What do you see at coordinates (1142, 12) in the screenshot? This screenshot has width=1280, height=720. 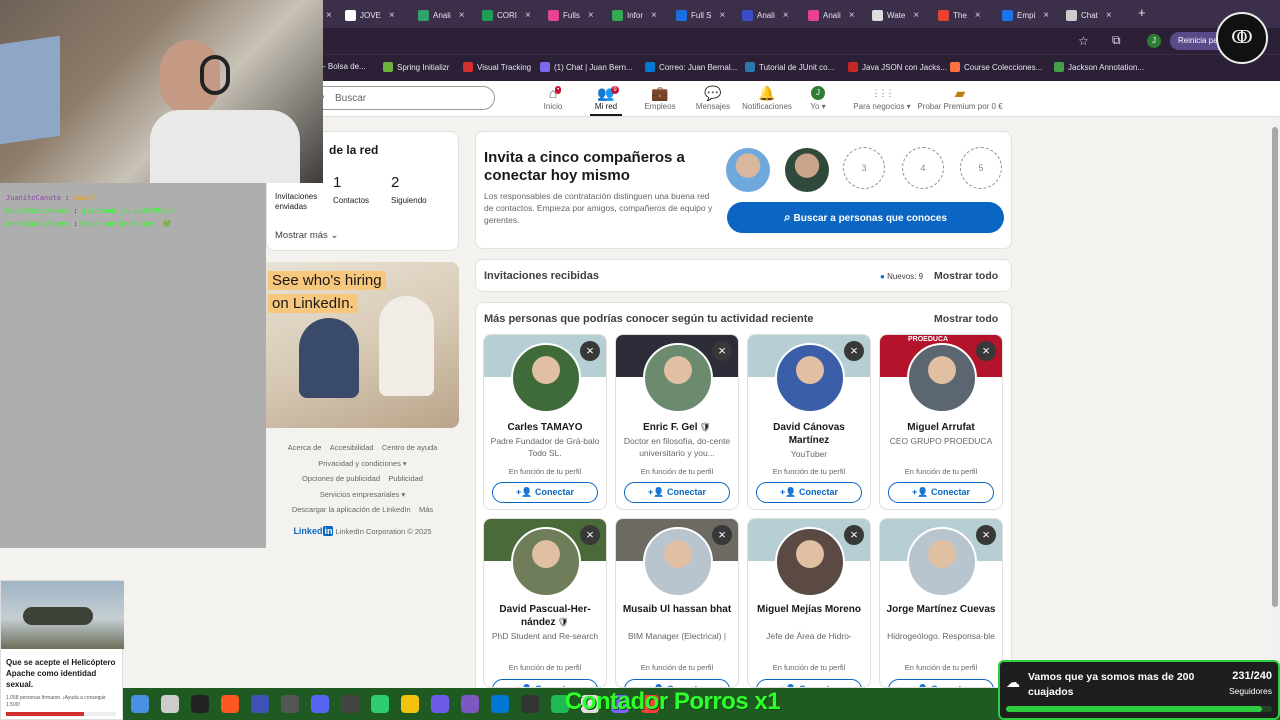 I see `new-tab-button: +` at bounding box center [1142, 12].